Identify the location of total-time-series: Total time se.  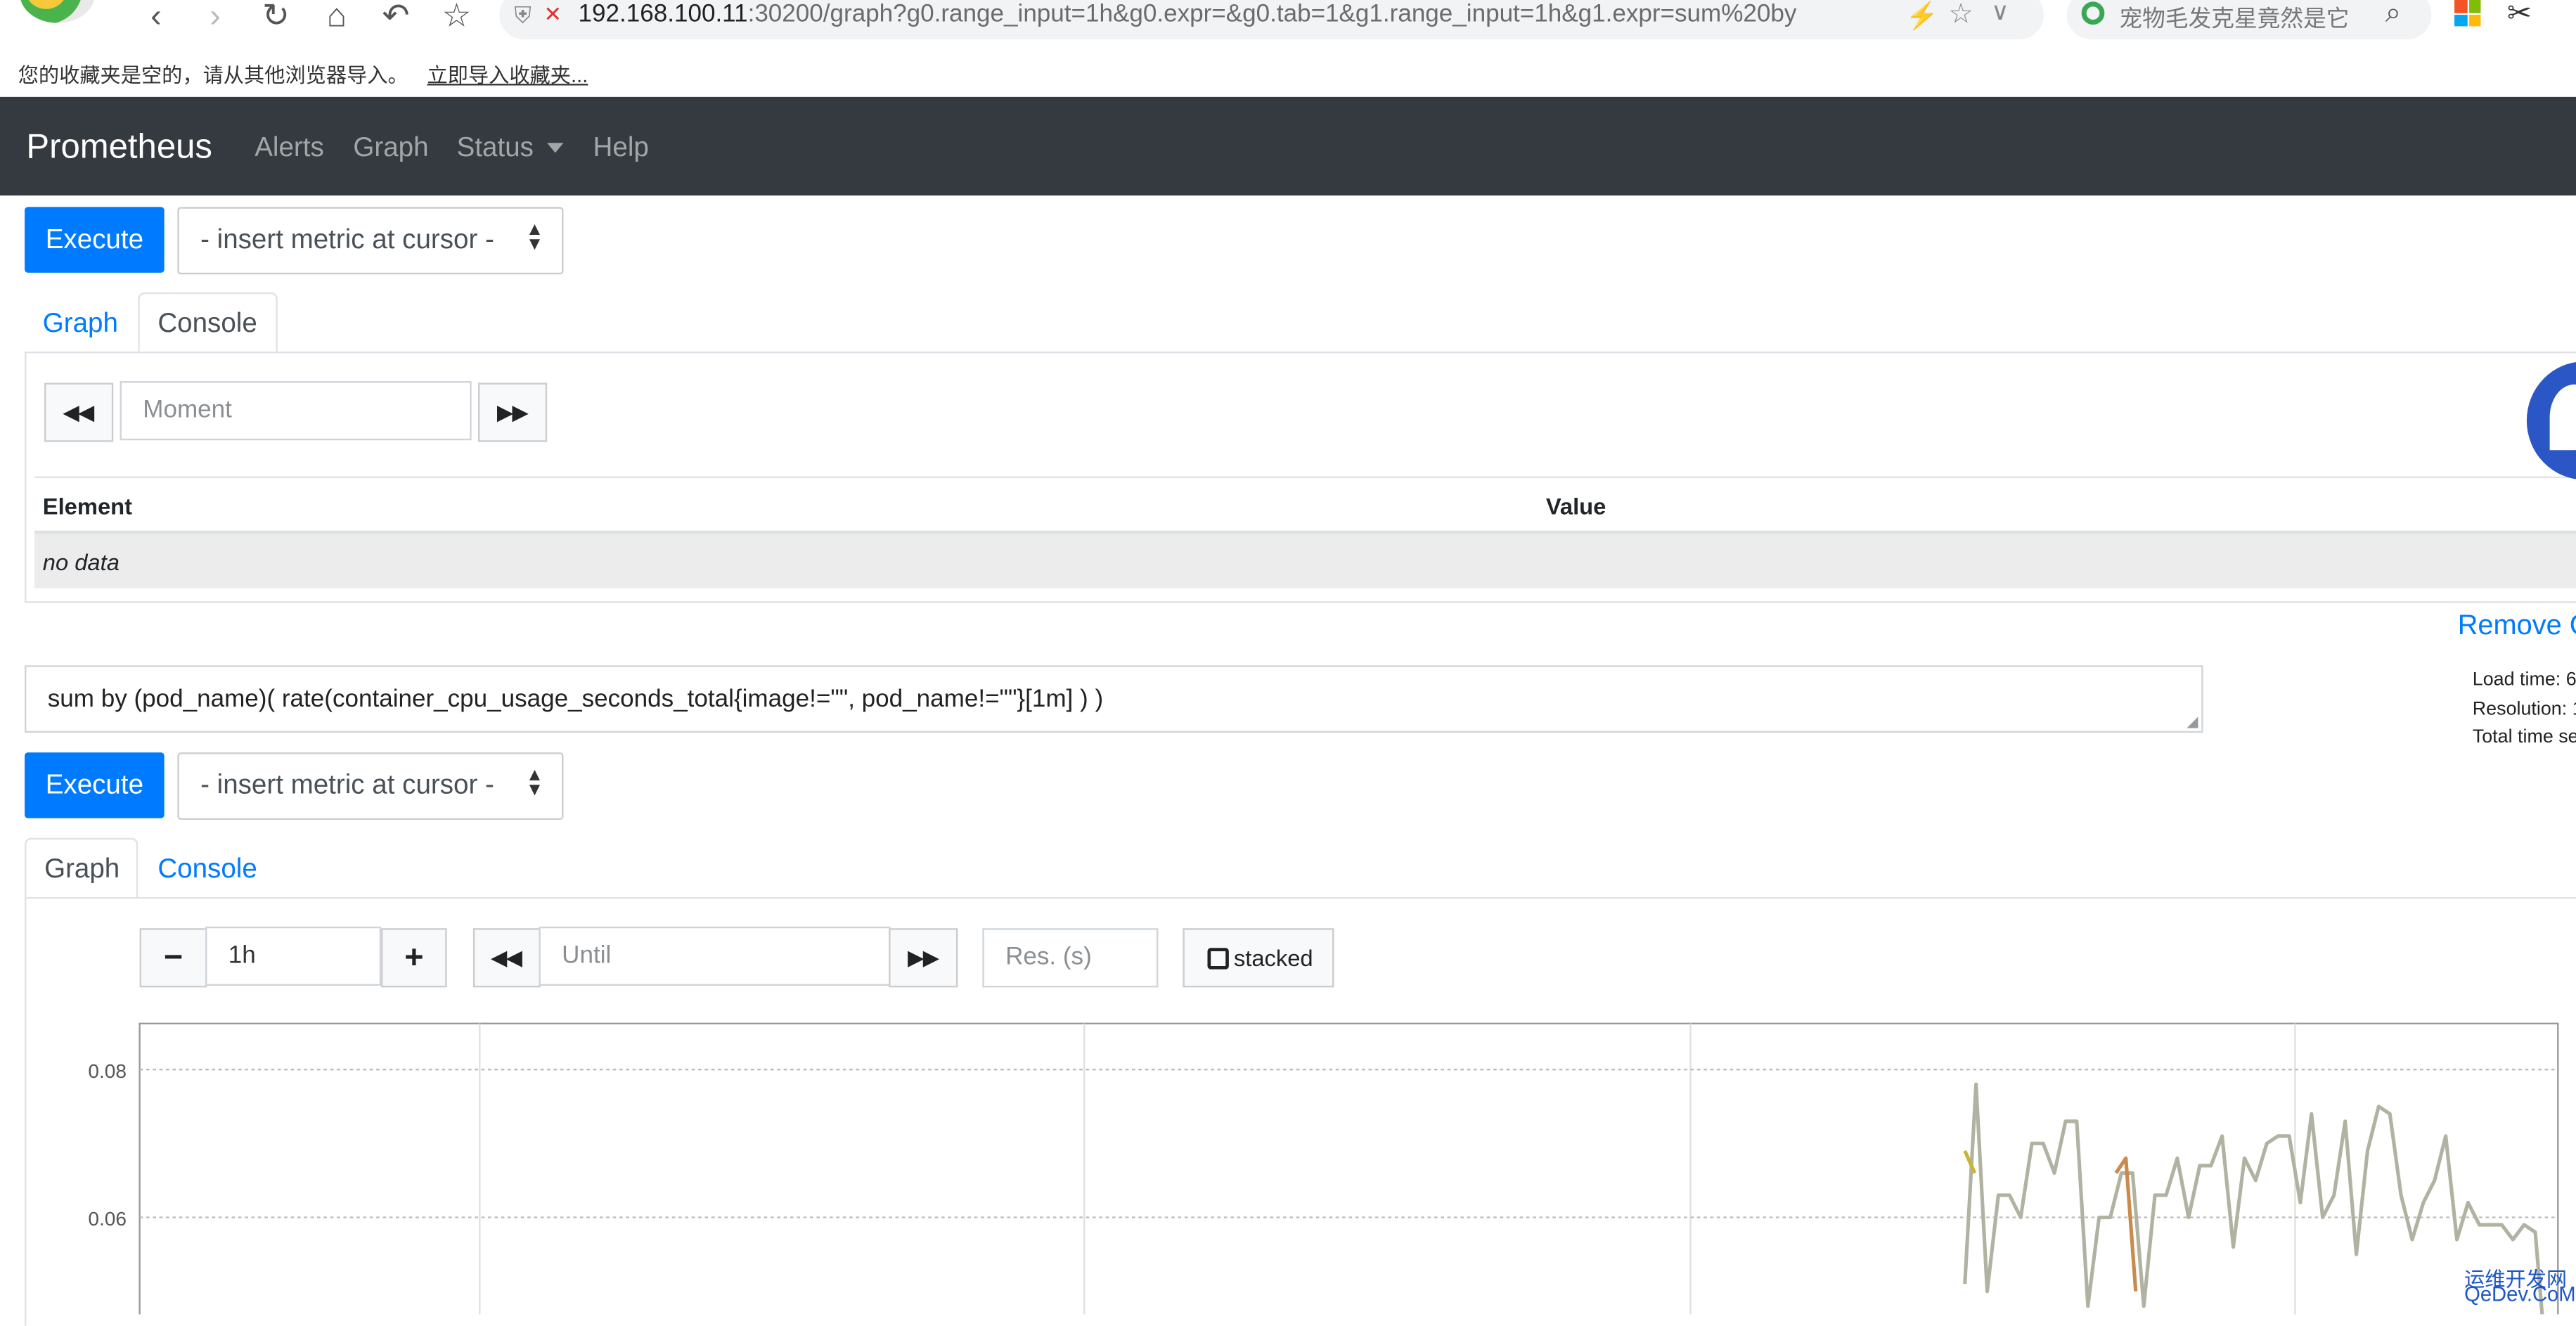
(2524, 738).